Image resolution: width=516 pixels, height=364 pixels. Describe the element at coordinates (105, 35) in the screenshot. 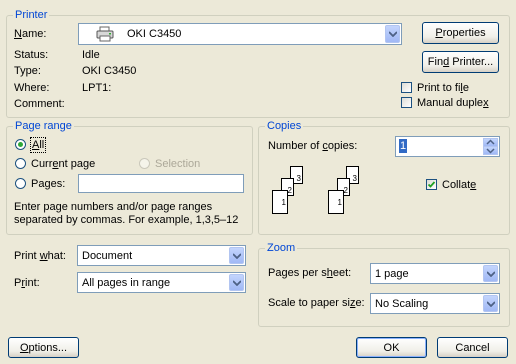

I see `printer-icon` at that location.